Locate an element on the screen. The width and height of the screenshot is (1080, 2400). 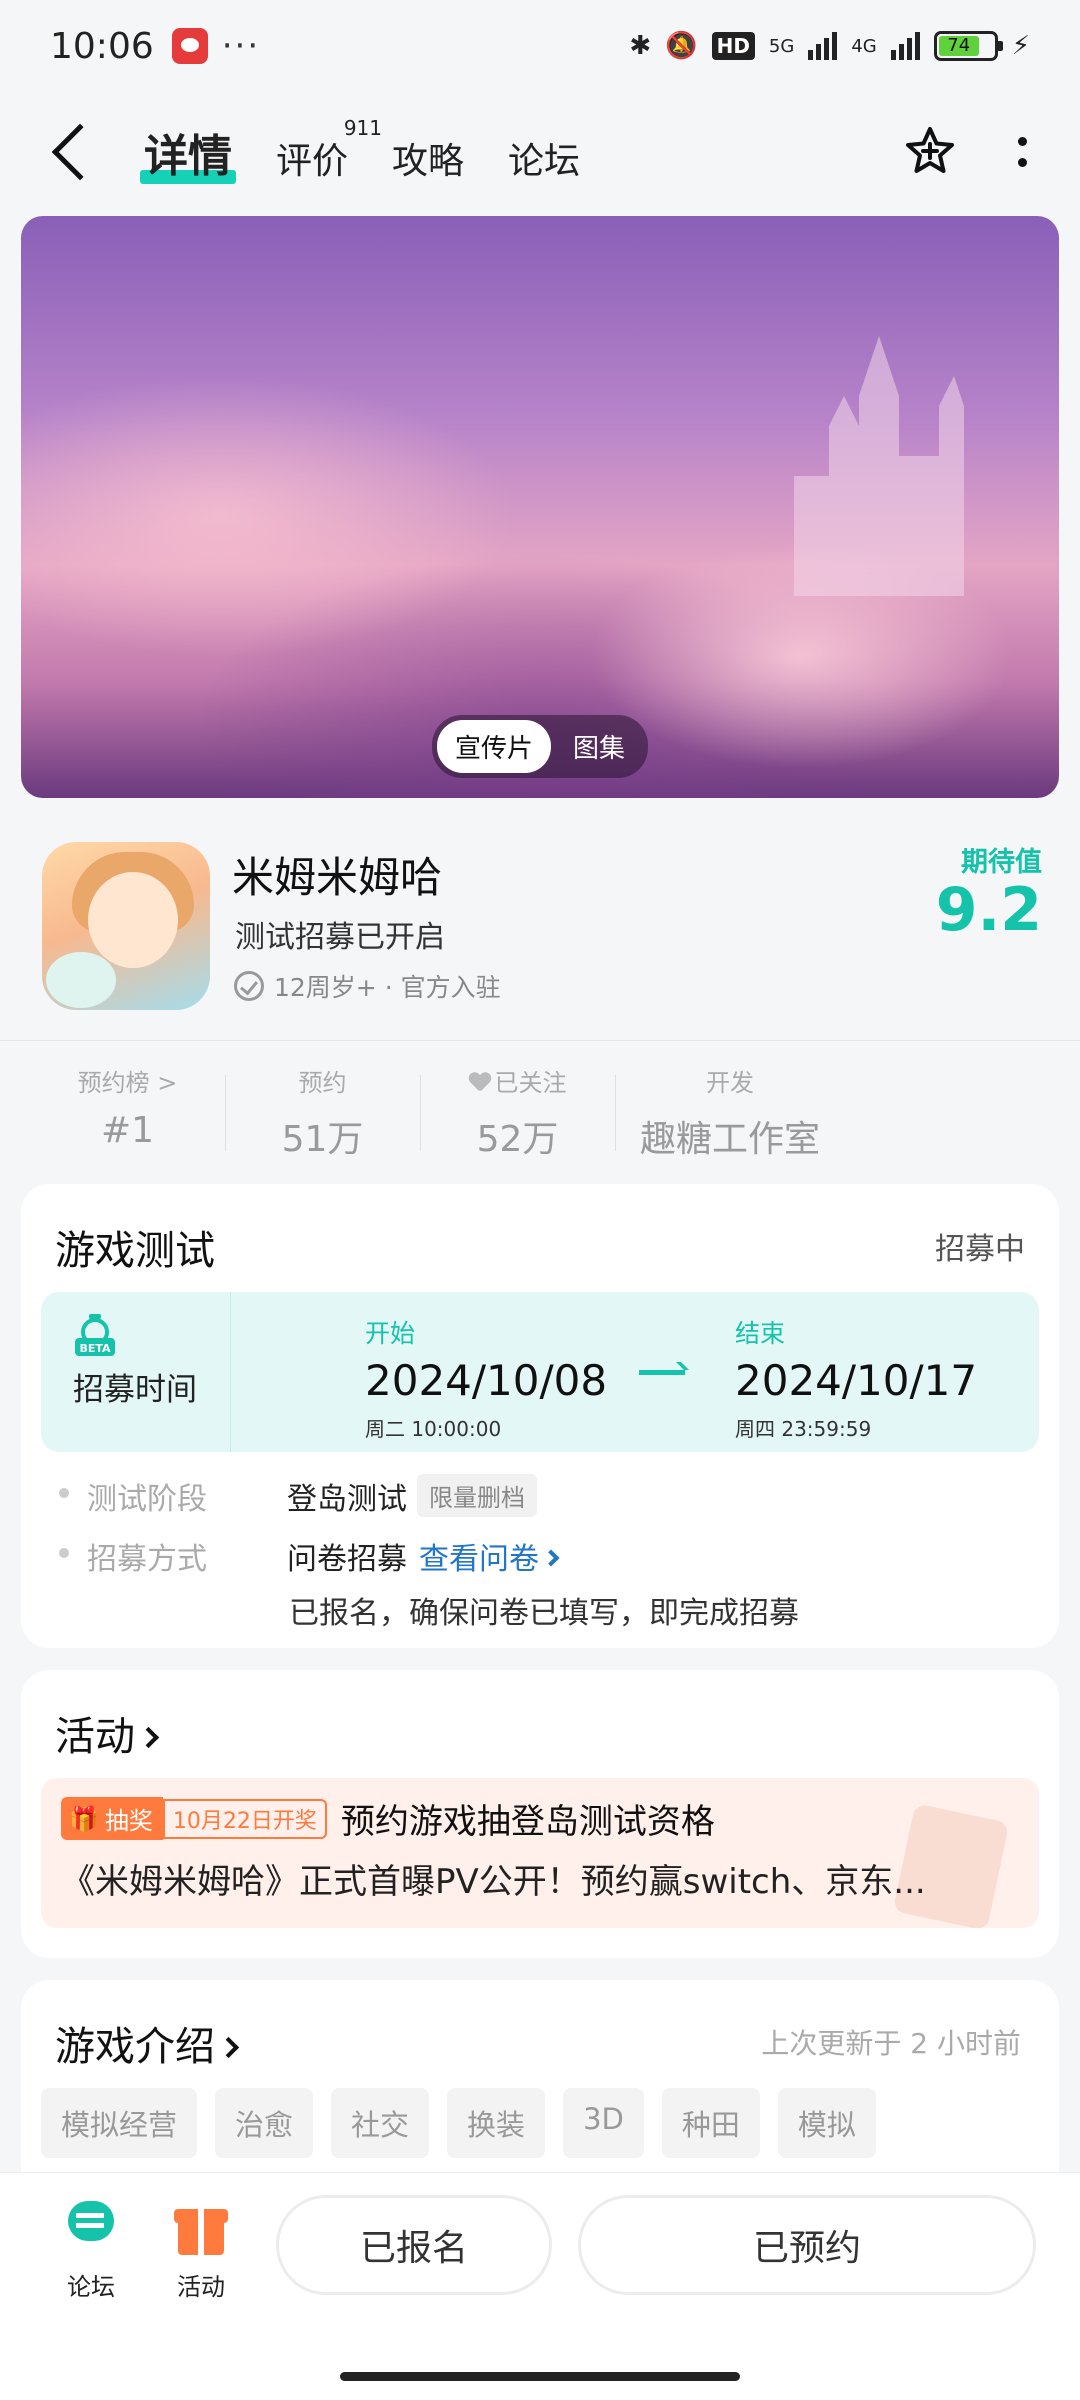
recruit-start: 开始 2024/10/08 周二 10:00:00 is located at coordinates (486, 1378).